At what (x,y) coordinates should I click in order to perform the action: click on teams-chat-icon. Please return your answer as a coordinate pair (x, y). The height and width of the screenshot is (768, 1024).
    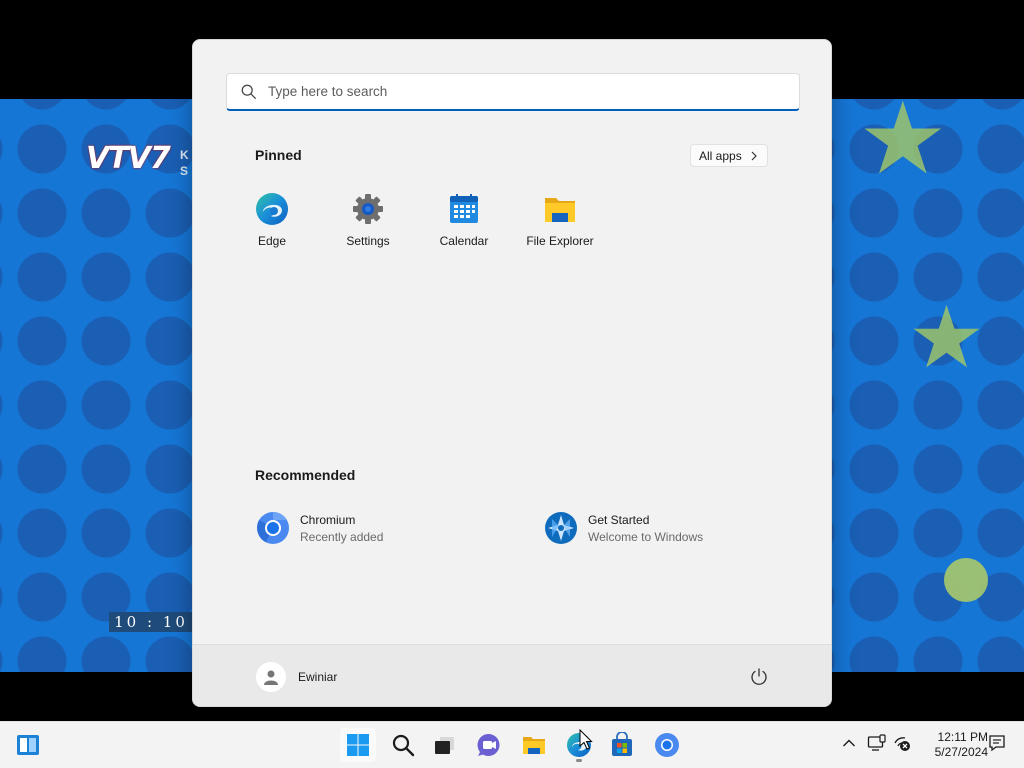
    Looking at the image, I should click on (488, 744).